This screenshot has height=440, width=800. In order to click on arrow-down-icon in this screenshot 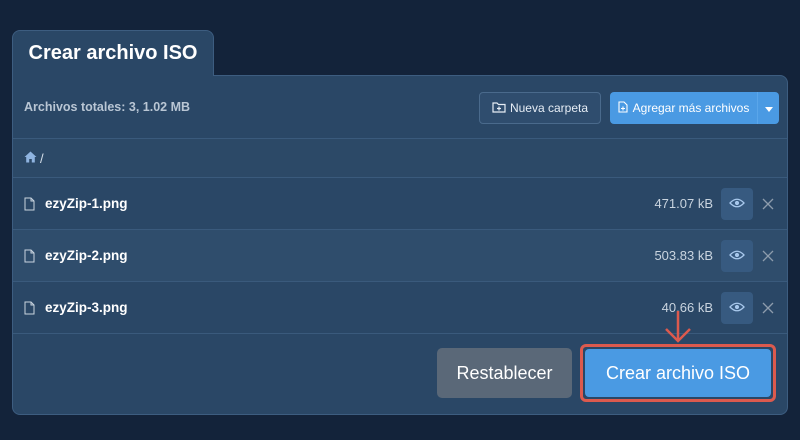, I will do `click(678, 329)`.